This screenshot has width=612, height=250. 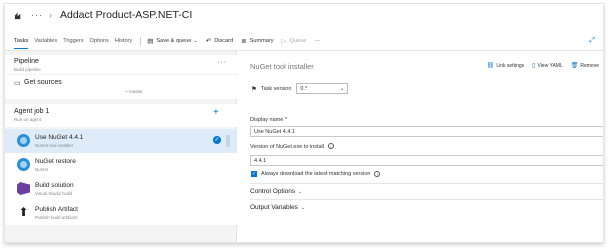 I want to click on queue-button: ▷ Queue, so click(x=294, y=41).